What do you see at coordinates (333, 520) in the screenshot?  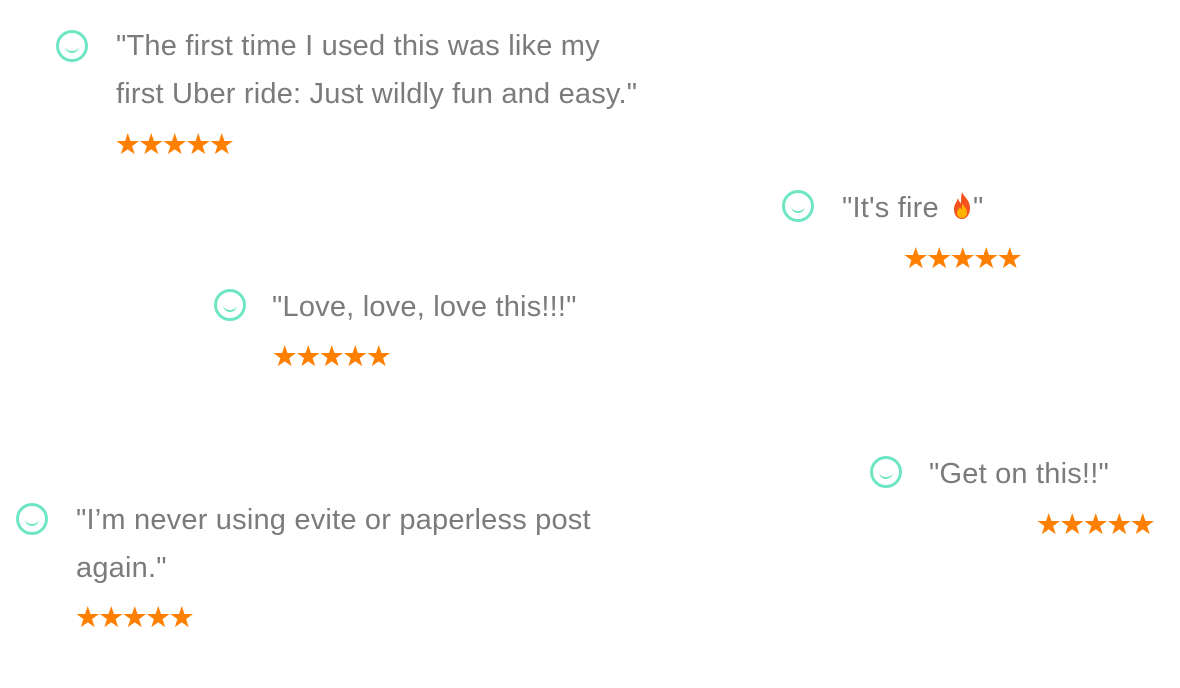 I see `review-quote-line: "I’m never using evite or paperless post` at bounding box center [333, 520].